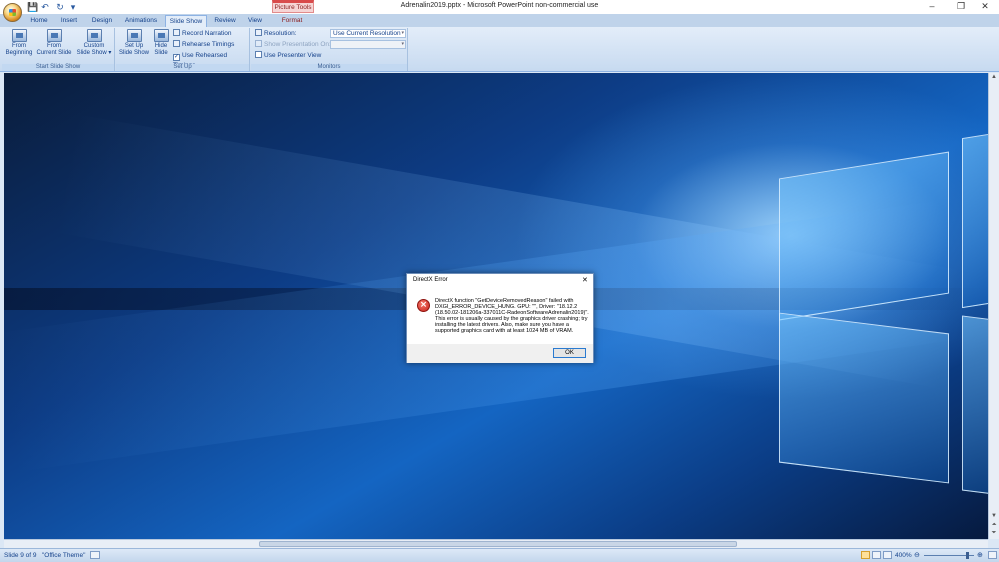 This screenshot has height=562, width=999. Describe the element at coordinates (368, 33) in the screenshot. I see `resolution-select: Use Current Resolution ▾` at that location.